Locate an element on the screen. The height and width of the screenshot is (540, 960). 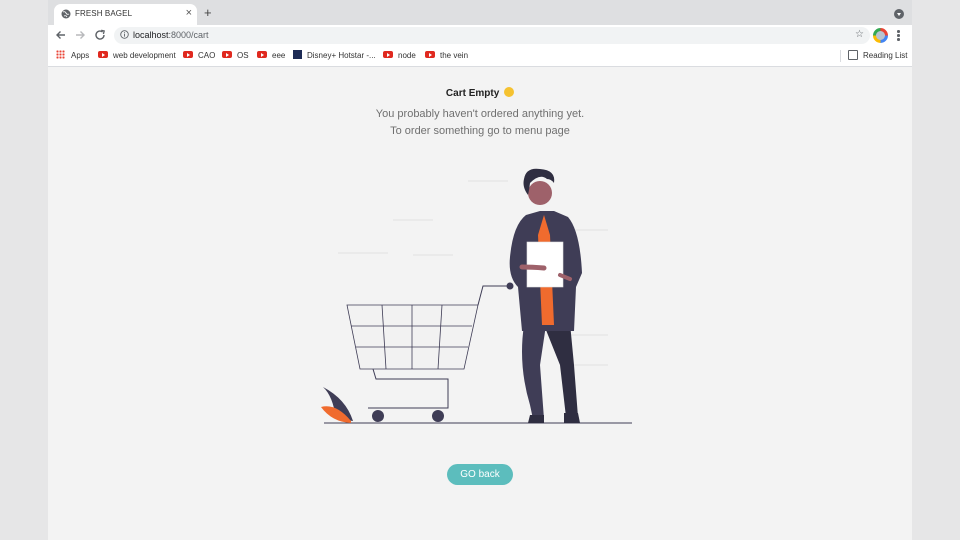
close-icon: × is located at coordinates (189, 13).